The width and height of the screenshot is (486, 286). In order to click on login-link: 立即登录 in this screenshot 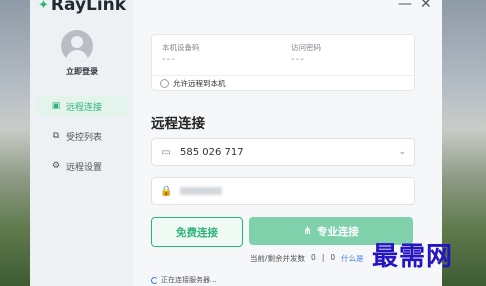, I will do `click(82, 71)`.